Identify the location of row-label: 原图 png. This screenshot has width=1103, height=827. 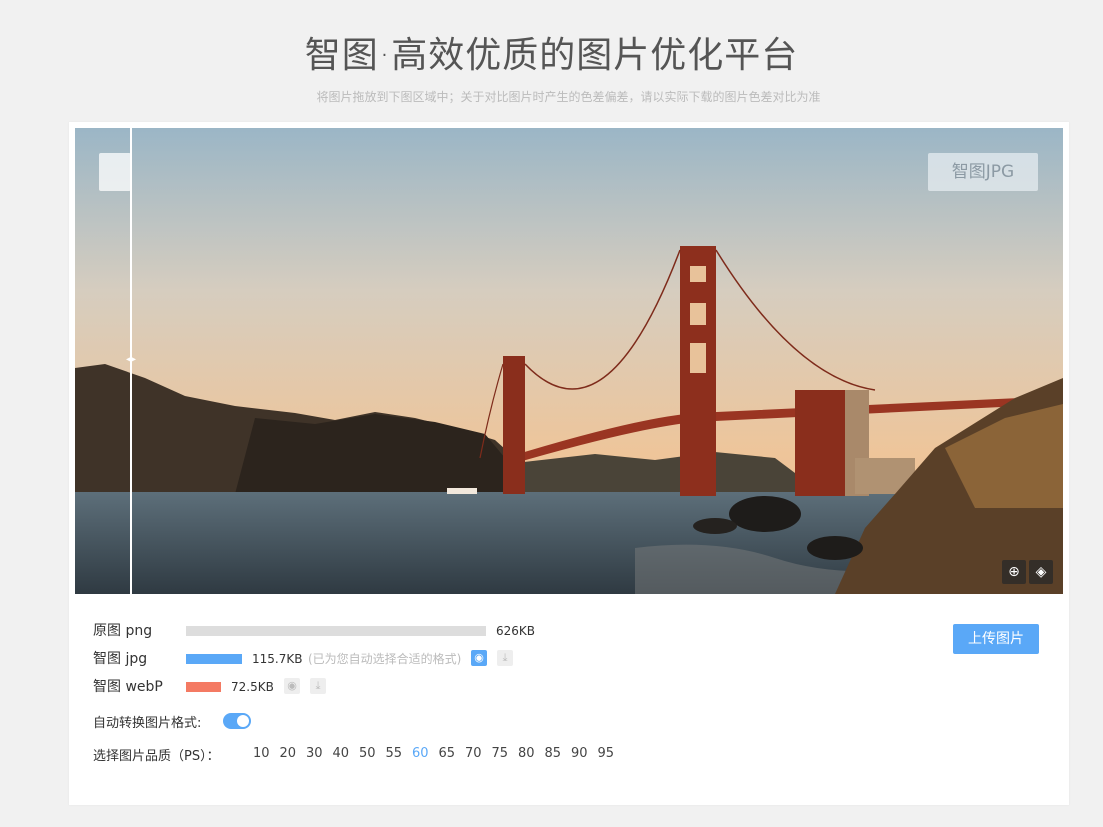
(123, 631).